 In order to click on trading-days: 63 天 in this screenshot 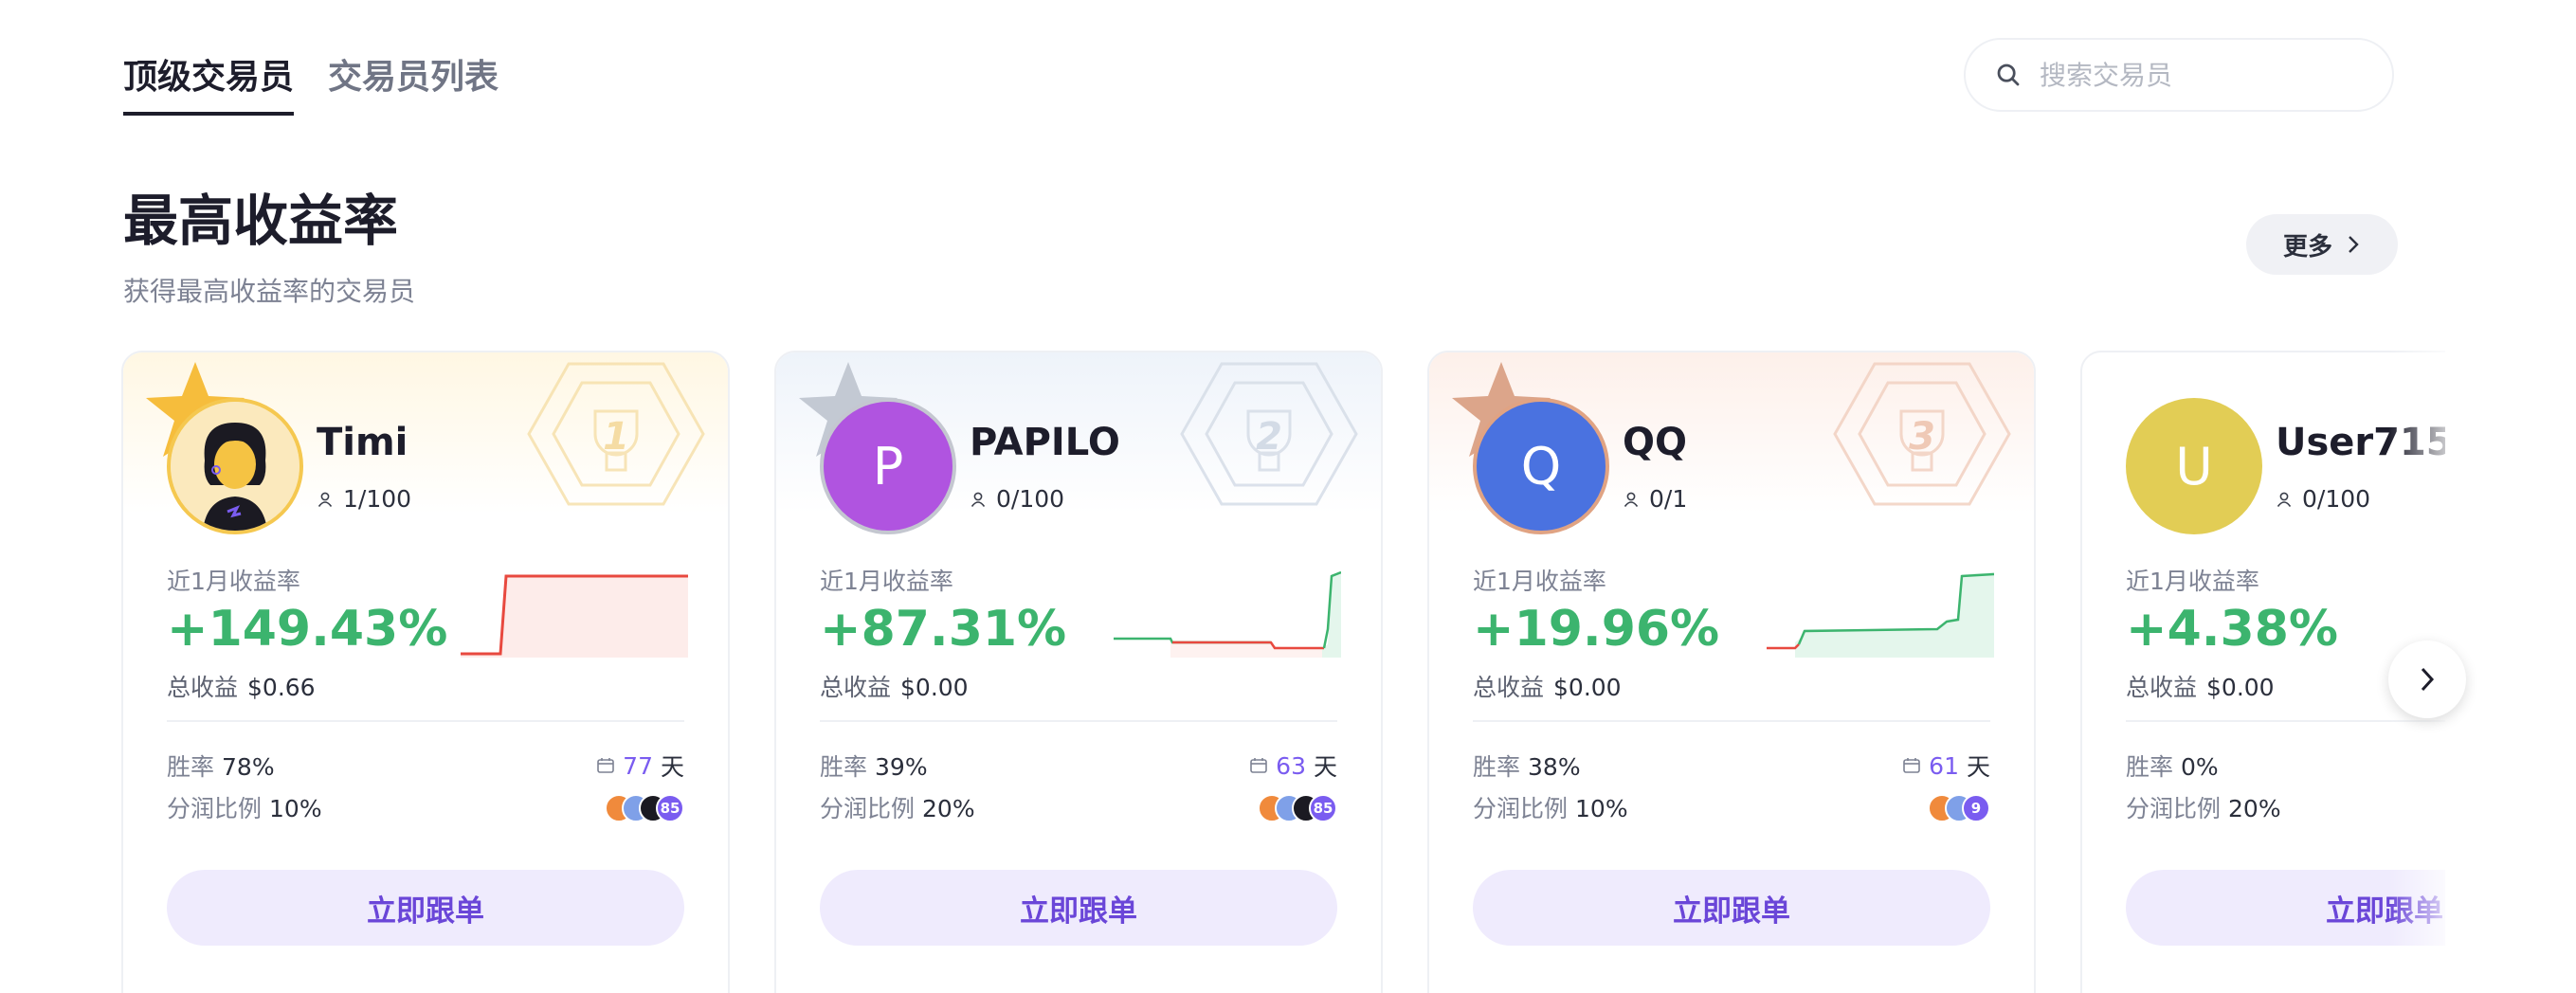, I will do `click(1293, 766)`.